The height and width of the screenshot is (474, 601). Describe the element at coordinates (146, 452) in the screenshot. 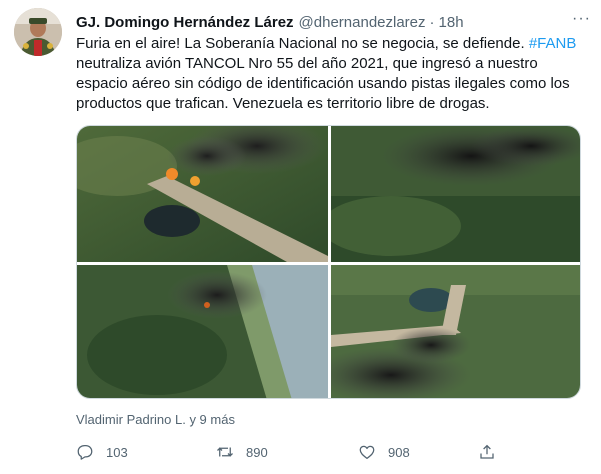

I see `reply-button: 103` at that location.